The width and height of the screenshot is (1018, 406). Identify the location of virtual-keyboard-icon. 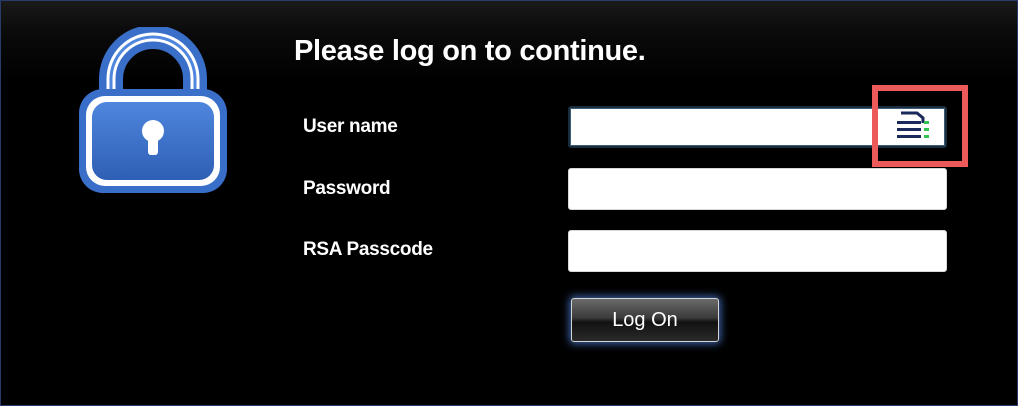
(914, 127).